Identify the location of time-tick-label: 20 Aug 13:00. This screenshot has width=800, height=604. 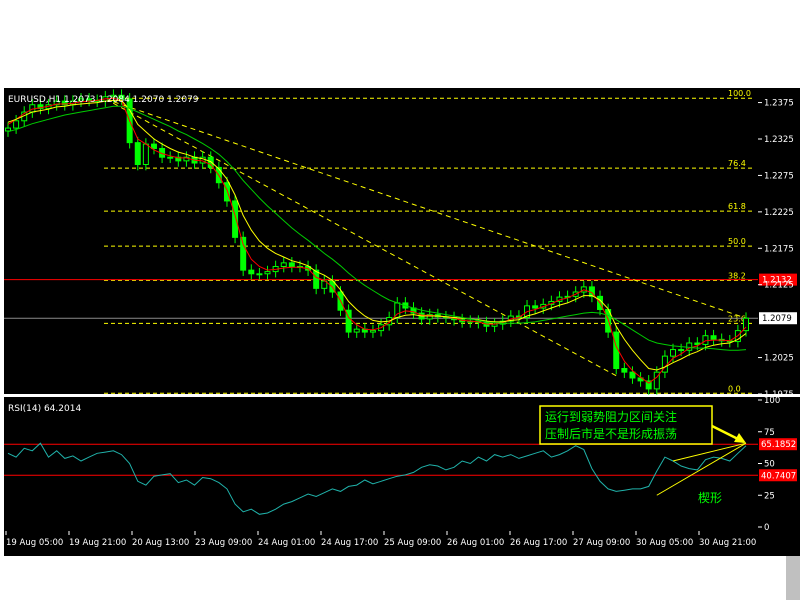
(160, 543).